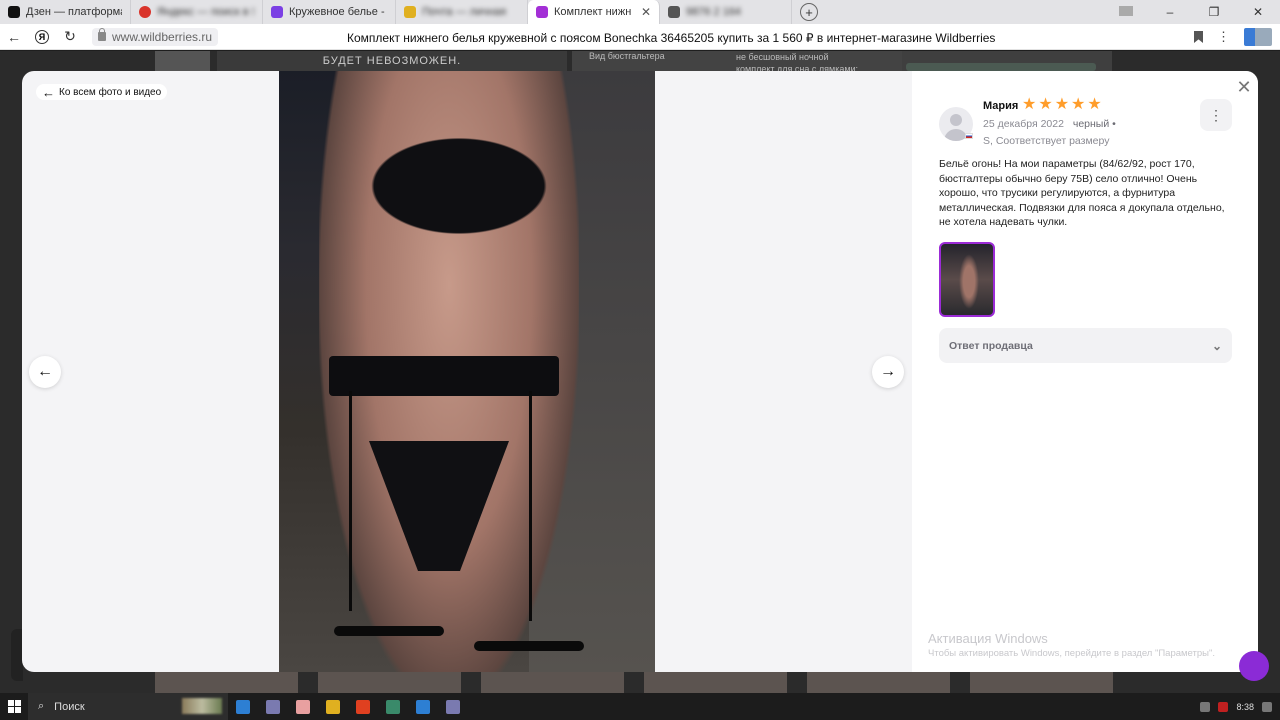  I want to click on back-to-all-media-link: ← Ко всем фото и видео, so click(102, 92).